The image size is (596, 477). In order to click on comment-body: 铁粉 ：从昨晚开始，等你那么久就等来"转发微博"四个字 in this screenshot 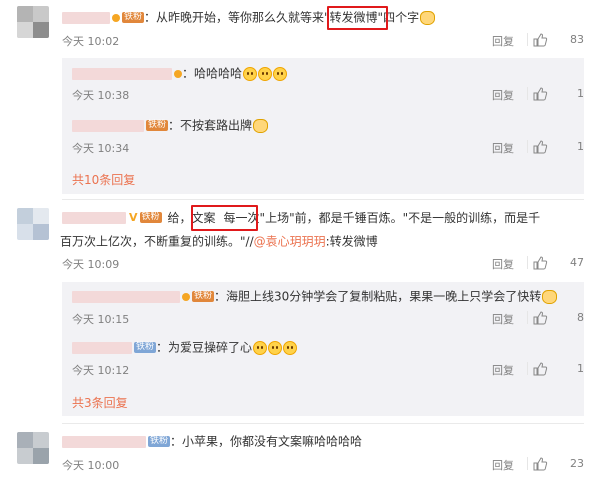, I will do `click(323, 17)`.